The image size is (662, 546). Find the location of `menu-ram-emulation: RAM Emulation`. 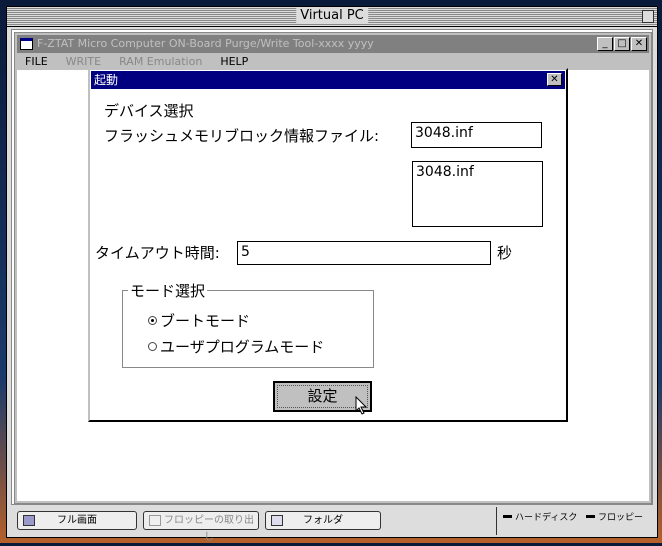

menu-ram-emulation: RAM Emulation is located at coordinates (160, 61).